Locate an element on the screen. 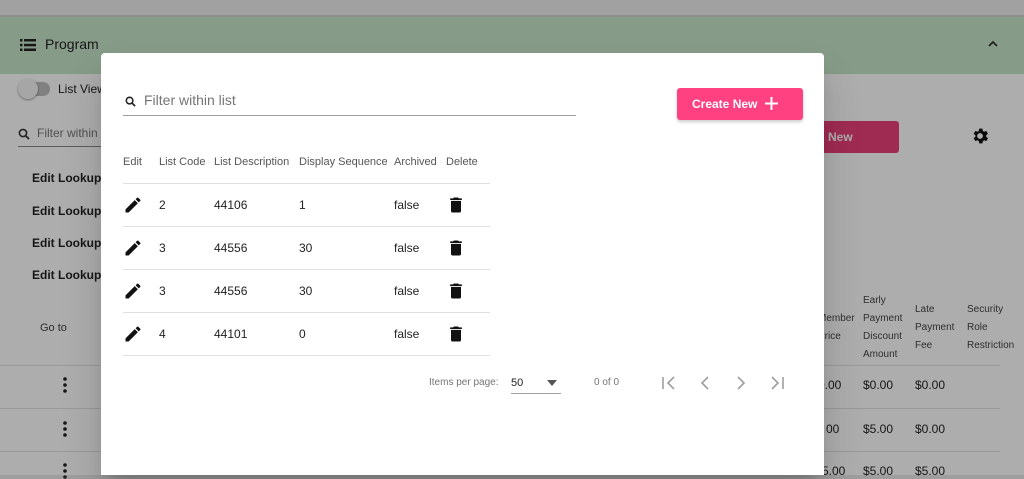  last-page-icon is located at coordinates (777, 383).